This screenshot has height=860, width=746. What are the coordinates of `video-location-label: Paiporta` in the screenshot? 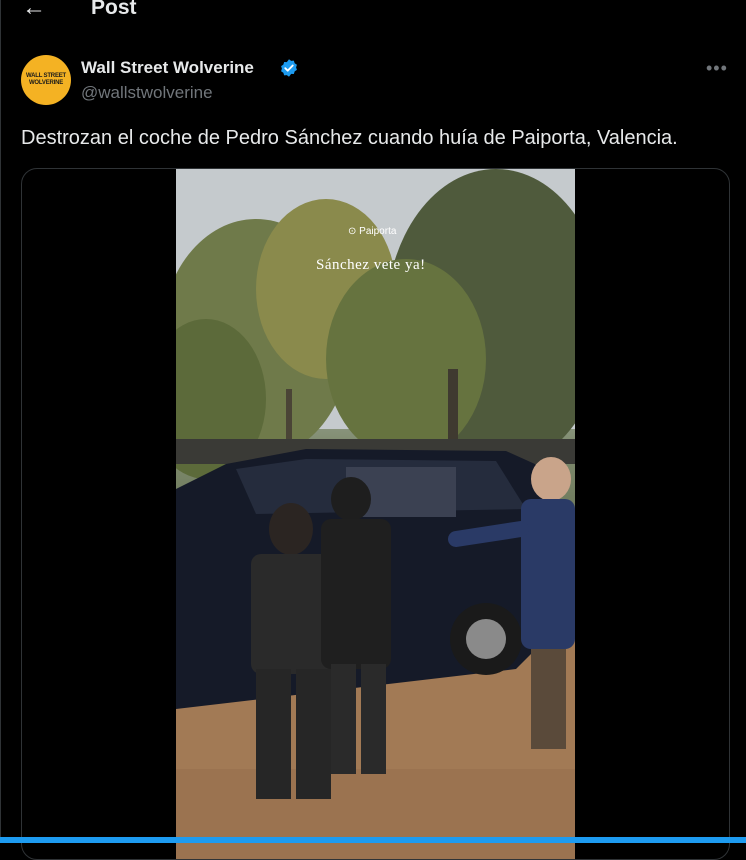 It's located at (378, 231).